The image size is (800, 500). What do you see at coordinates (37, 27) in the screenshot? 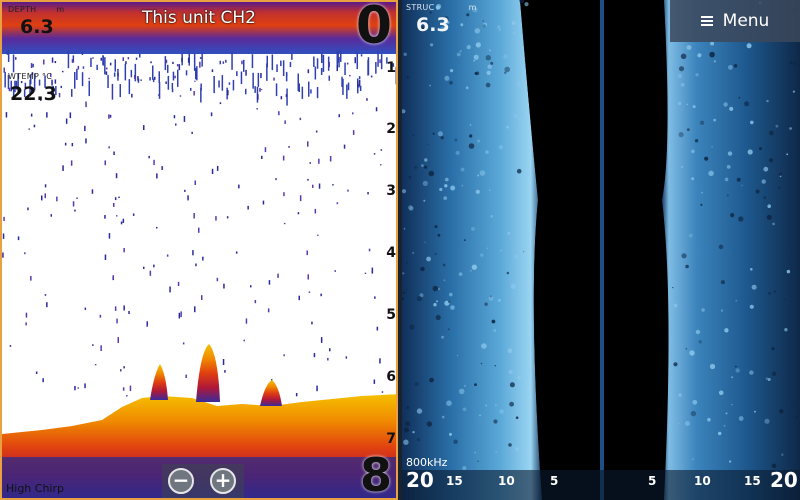
I see `depth-value: 6.3` at bounding box center [37, 27].